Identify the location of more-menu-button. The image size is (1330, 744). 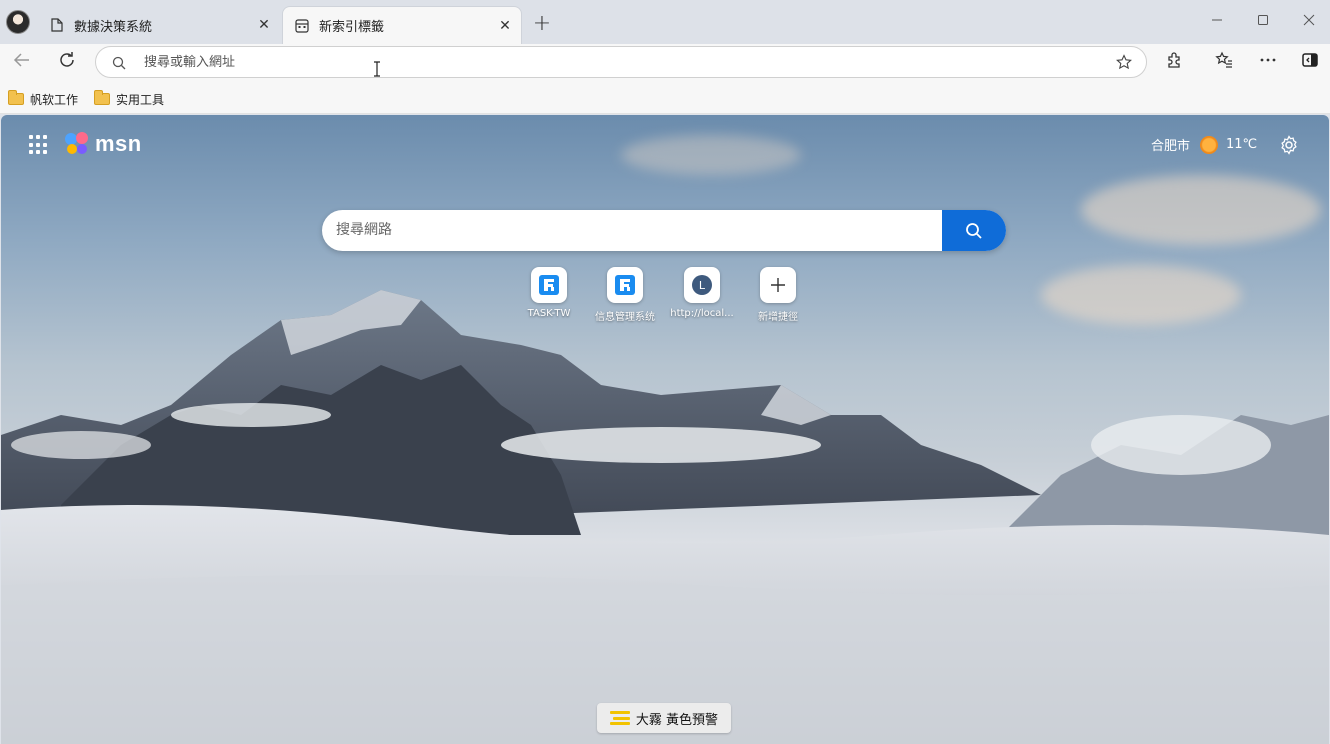
(1268, 60).